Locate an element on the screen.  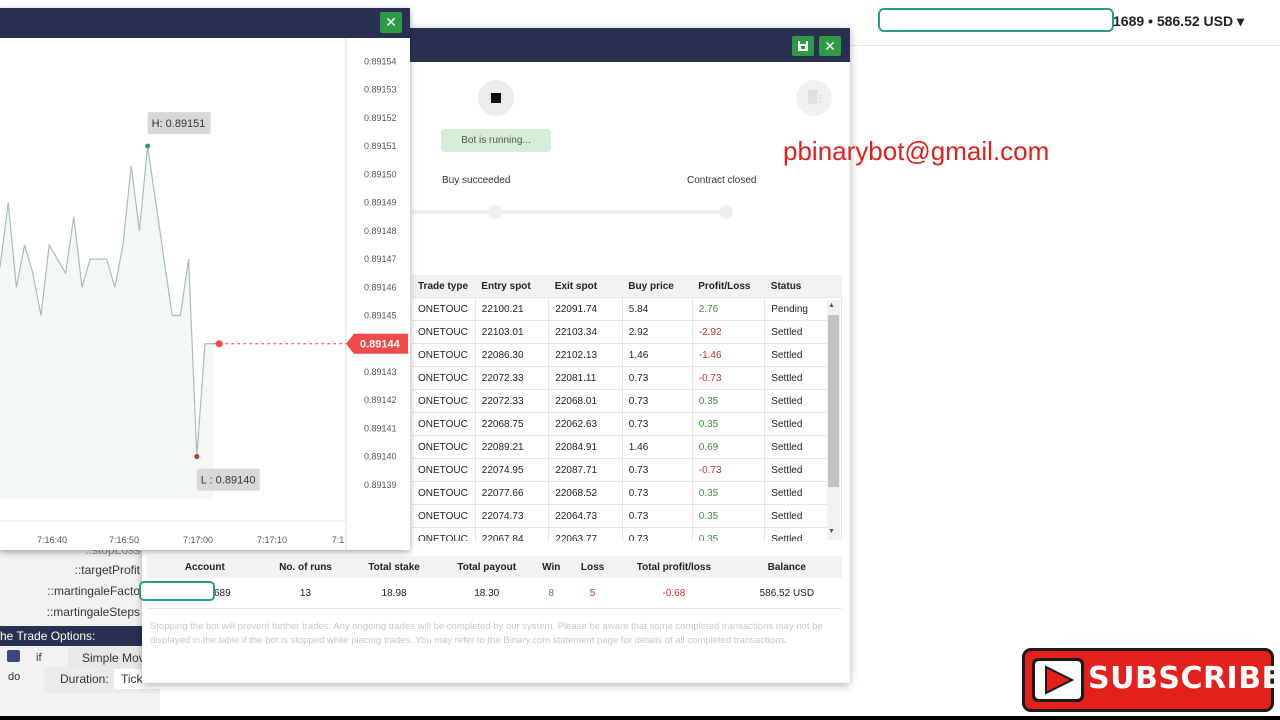
scroll-up-icon: ▲ is located at coordinates (831, 305).